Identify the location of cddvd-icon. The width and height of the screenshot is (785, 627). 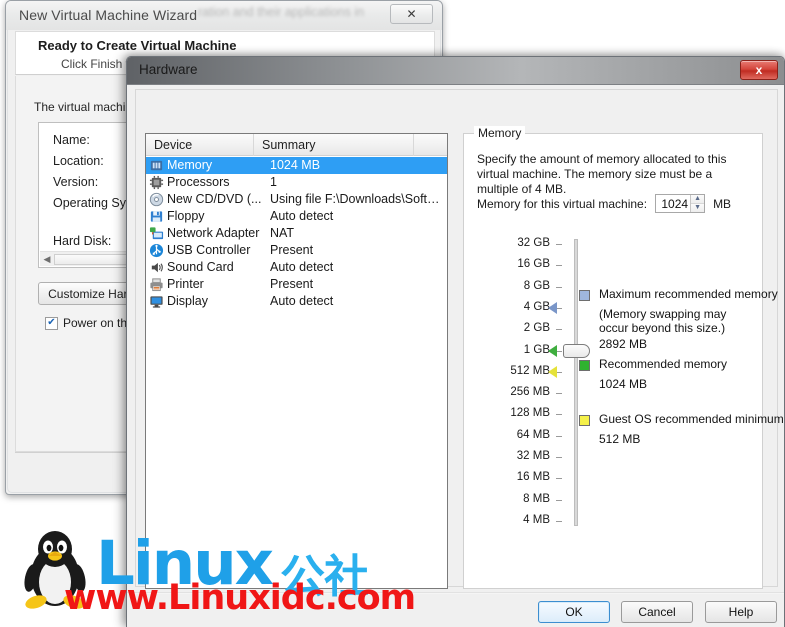
(156, 199).